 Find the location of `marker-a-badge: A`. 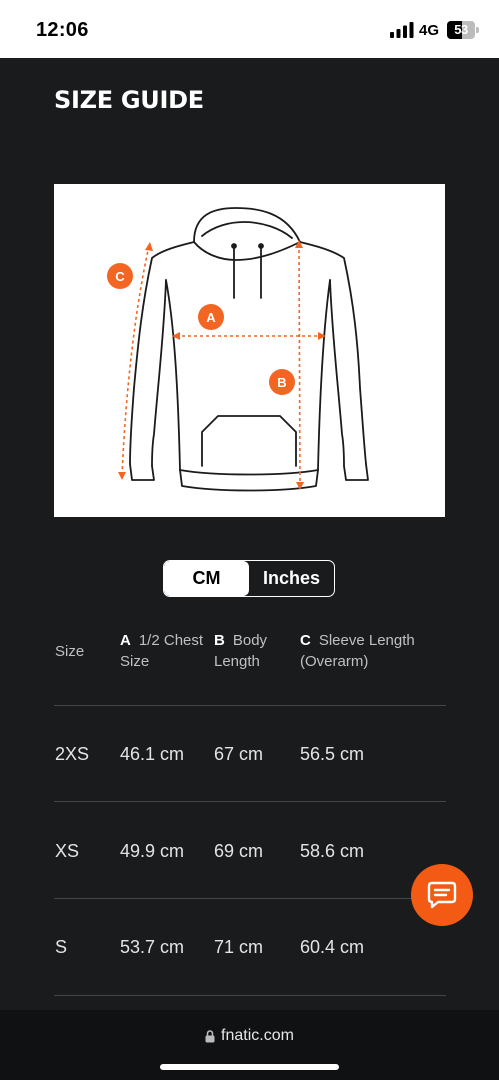

marker-a-badge: A is located at coordinates (211, 317).